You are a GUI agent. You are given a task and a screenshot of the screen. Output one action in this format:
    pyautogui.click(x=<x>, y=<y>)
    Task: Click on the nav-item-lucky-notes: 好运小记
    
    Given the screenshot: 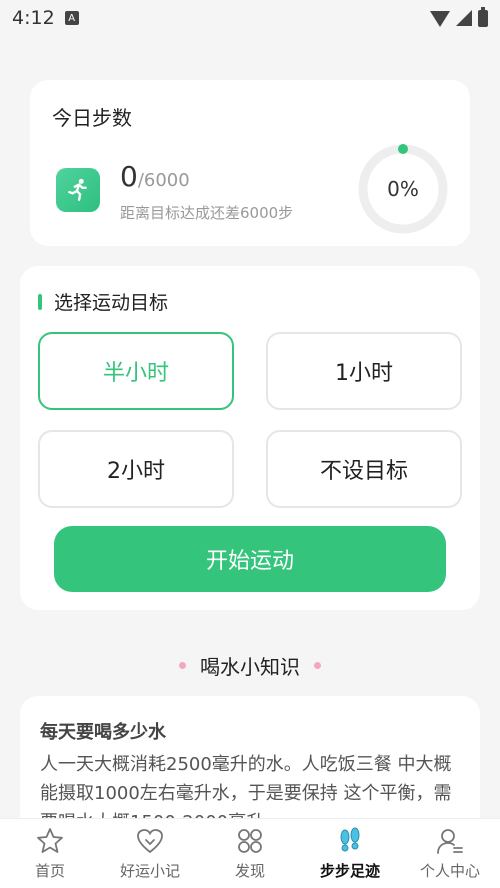 What is the action you would take?
    pyautogui.click(x=150, y=853)
    